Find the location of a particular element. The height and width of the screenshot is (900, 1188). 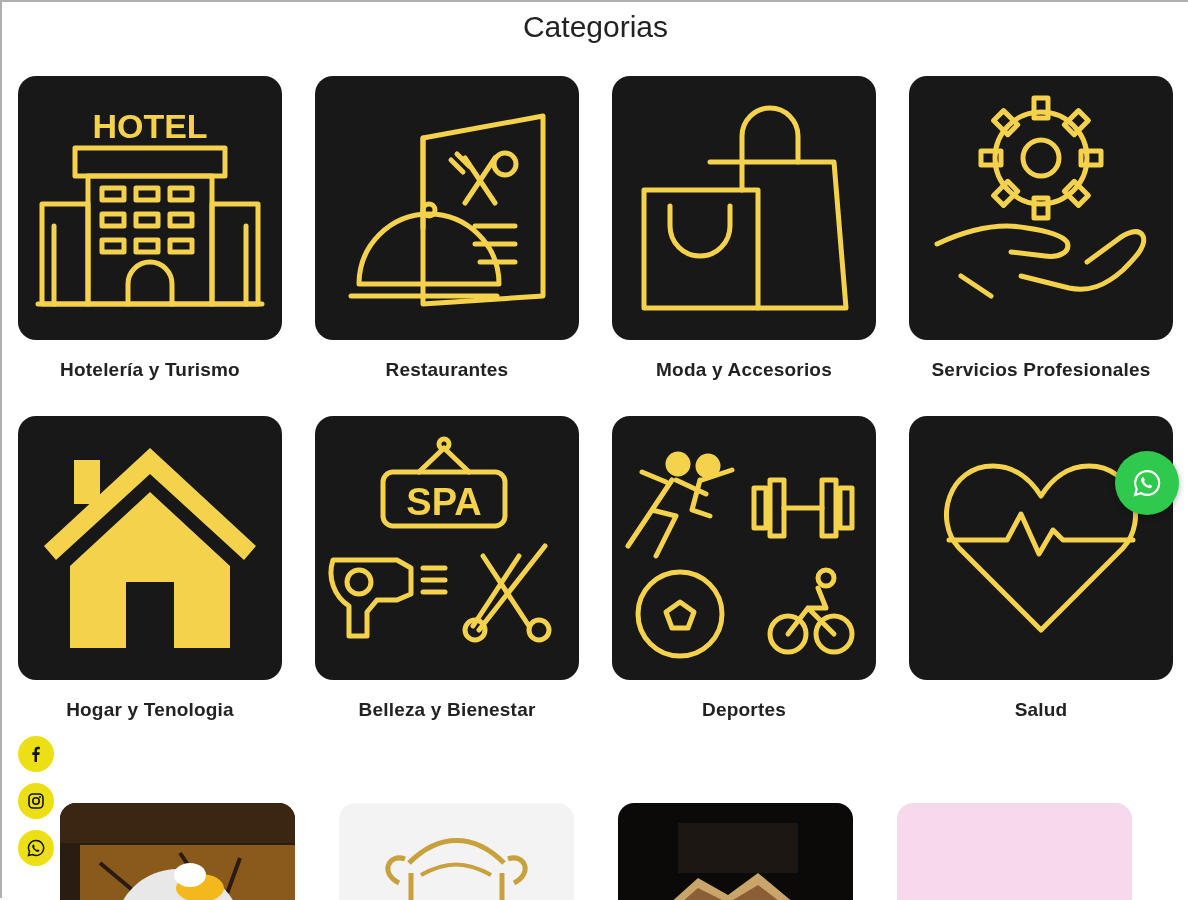

category-card: HOTEL is located at coordinates (150, 208).